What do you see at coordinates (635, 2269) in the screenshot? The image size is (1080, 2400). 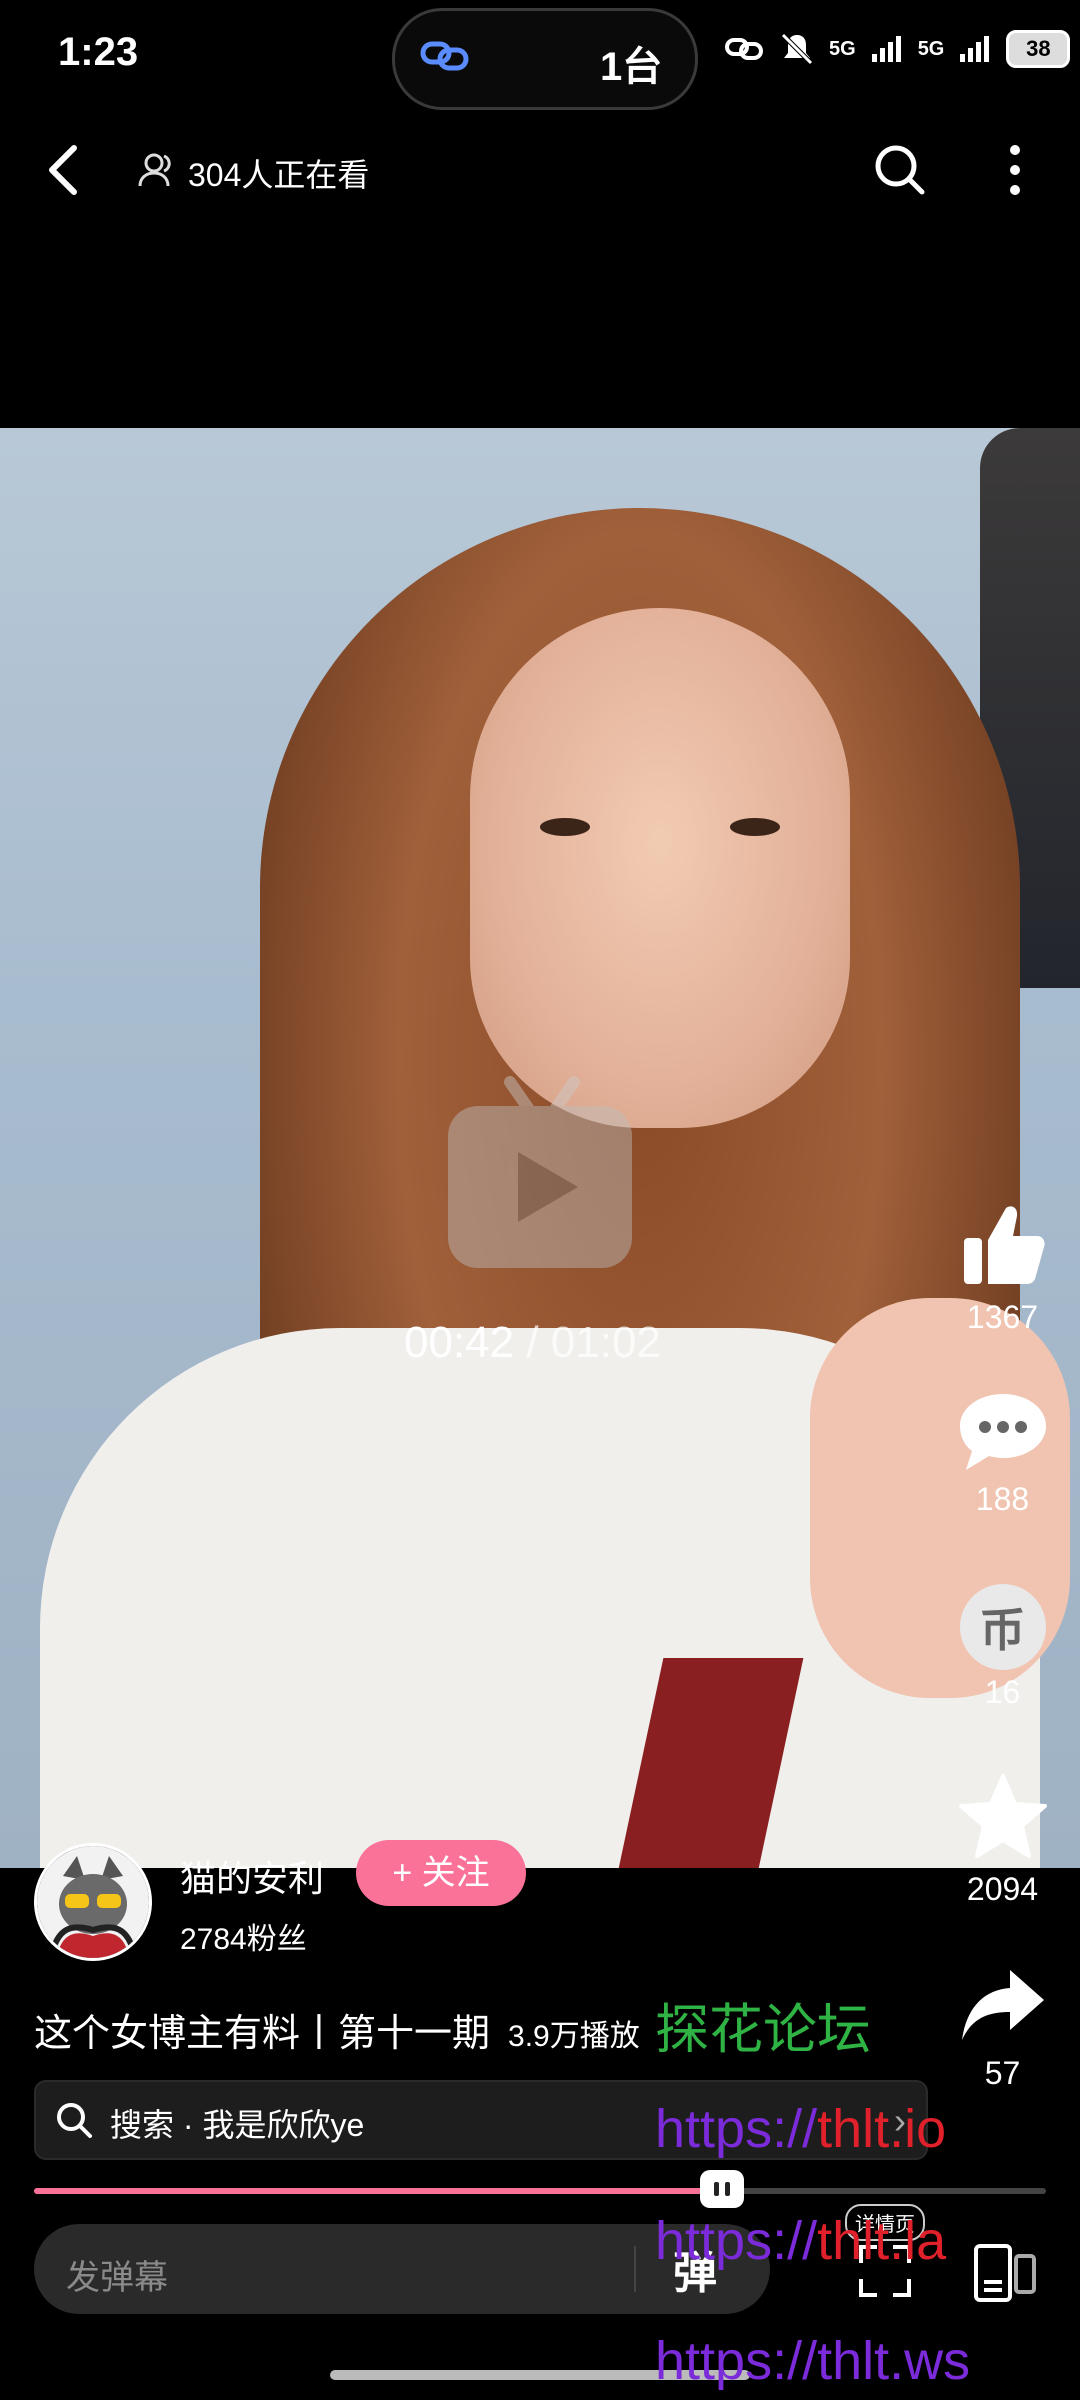 I see `divider` at bounding box center [635, 2269].